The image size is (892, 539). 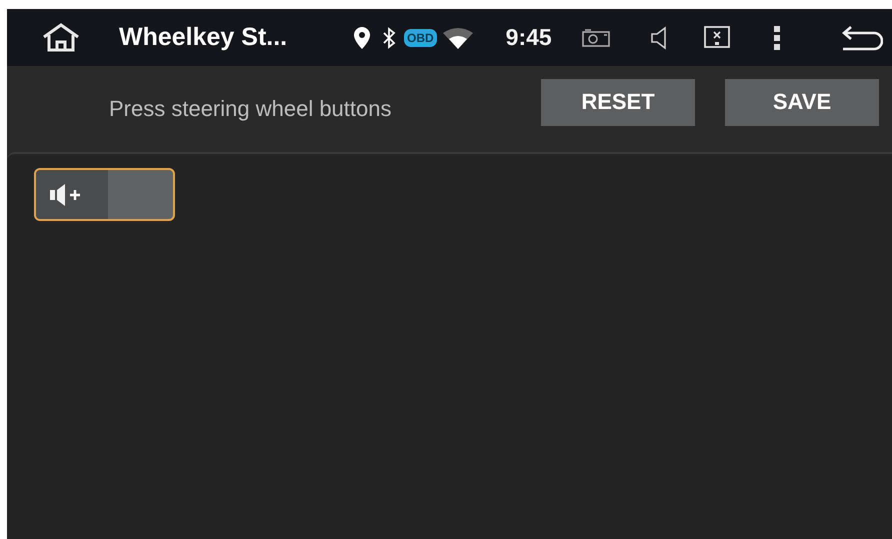 What do you see at coordinates (717, 38) in the screenshot?
I see `screen-off-icon` at bounding box center [717, 38].